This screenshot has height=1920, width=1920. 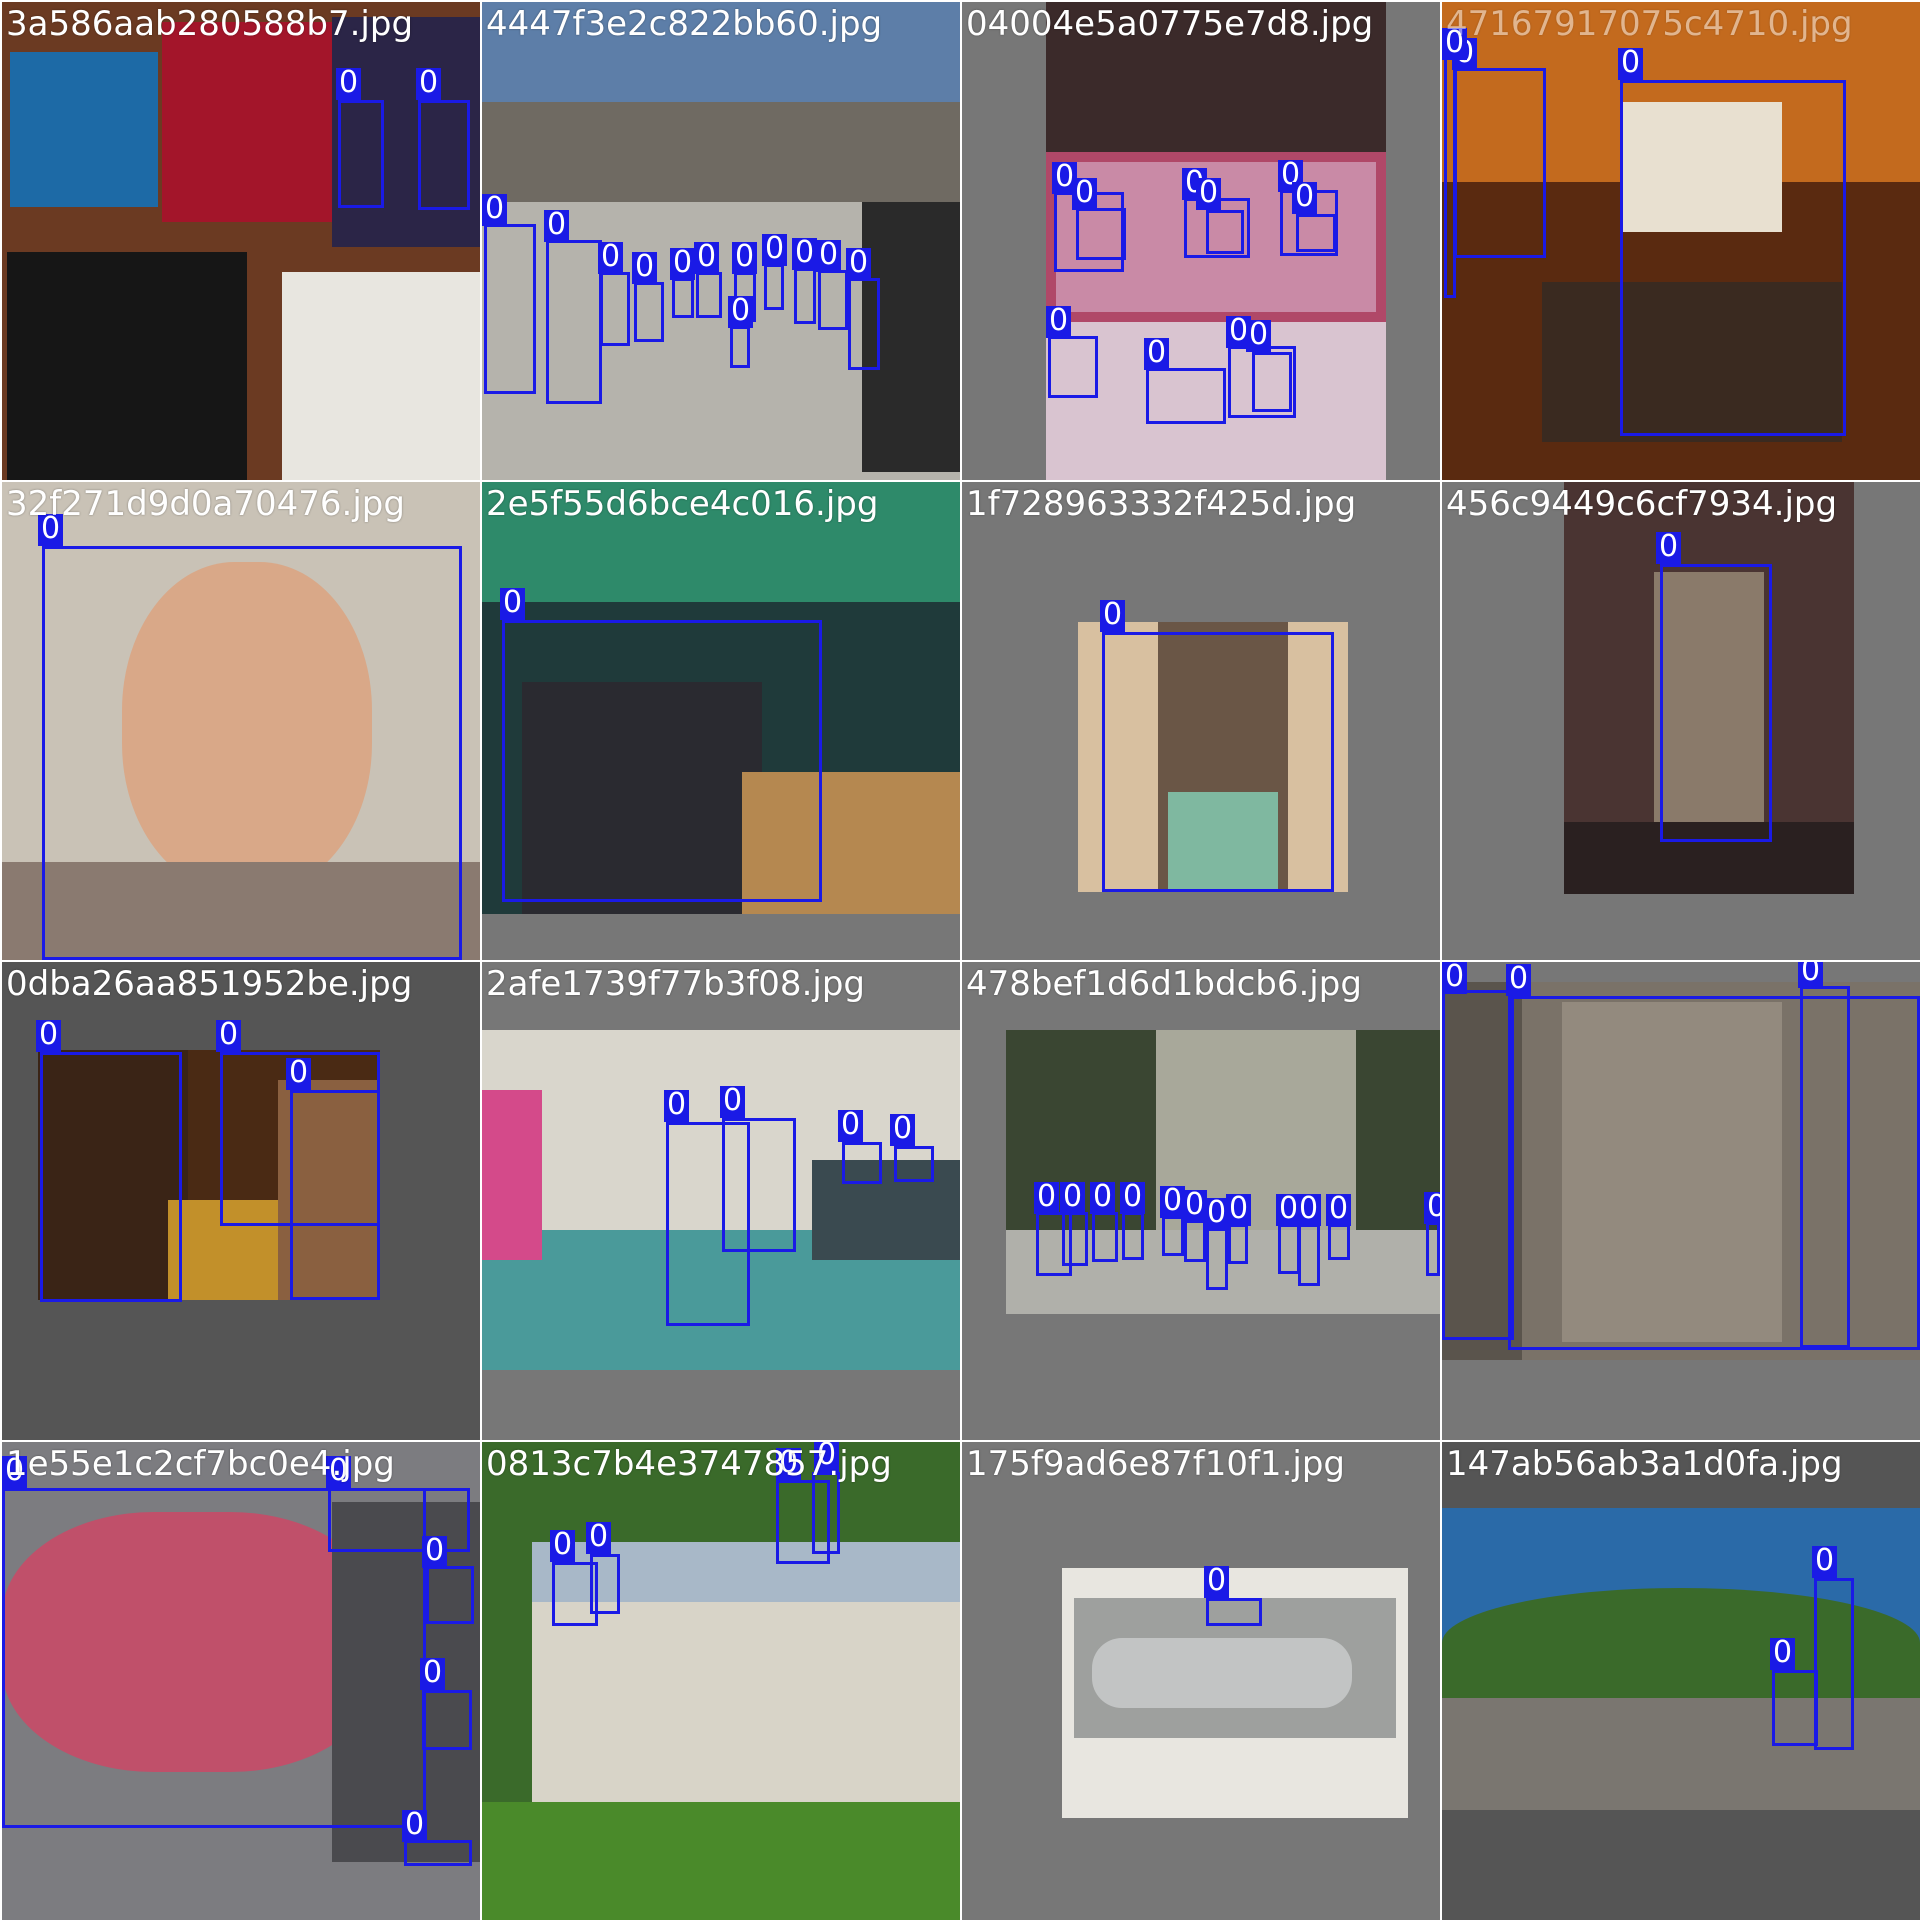 What do you see at coordinates (1642, 504) in the screenshot?
I see `filename-label: 456c9449c6cf7934.jpg` at bounding box center [1642, 504].